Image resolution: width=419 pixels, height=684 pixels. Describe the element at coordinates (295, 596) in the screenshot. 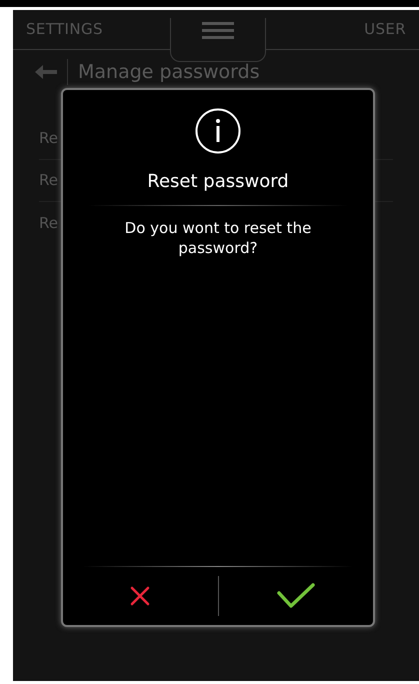

I see `check-icon` at that location.